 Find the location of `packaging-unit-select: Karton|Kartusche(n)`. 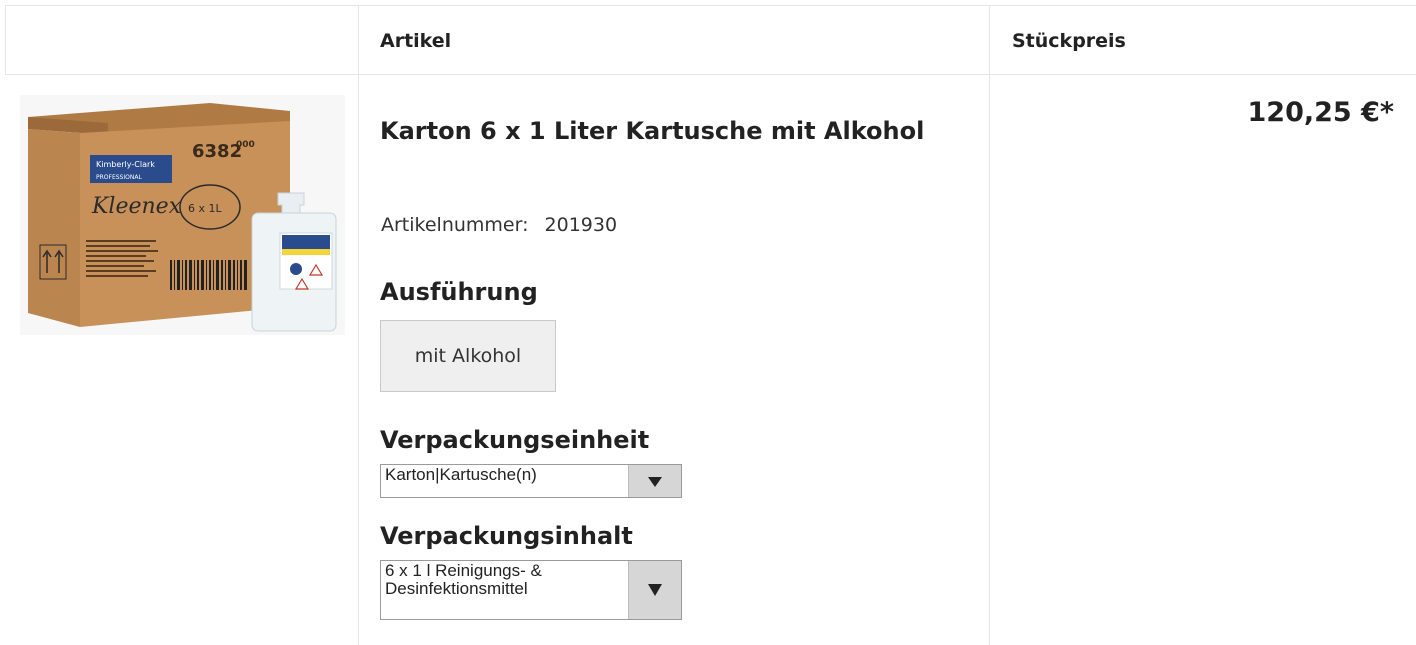

packaging-unit-select: Karton|Kartusche(n) is located at coordinates (531, 481).